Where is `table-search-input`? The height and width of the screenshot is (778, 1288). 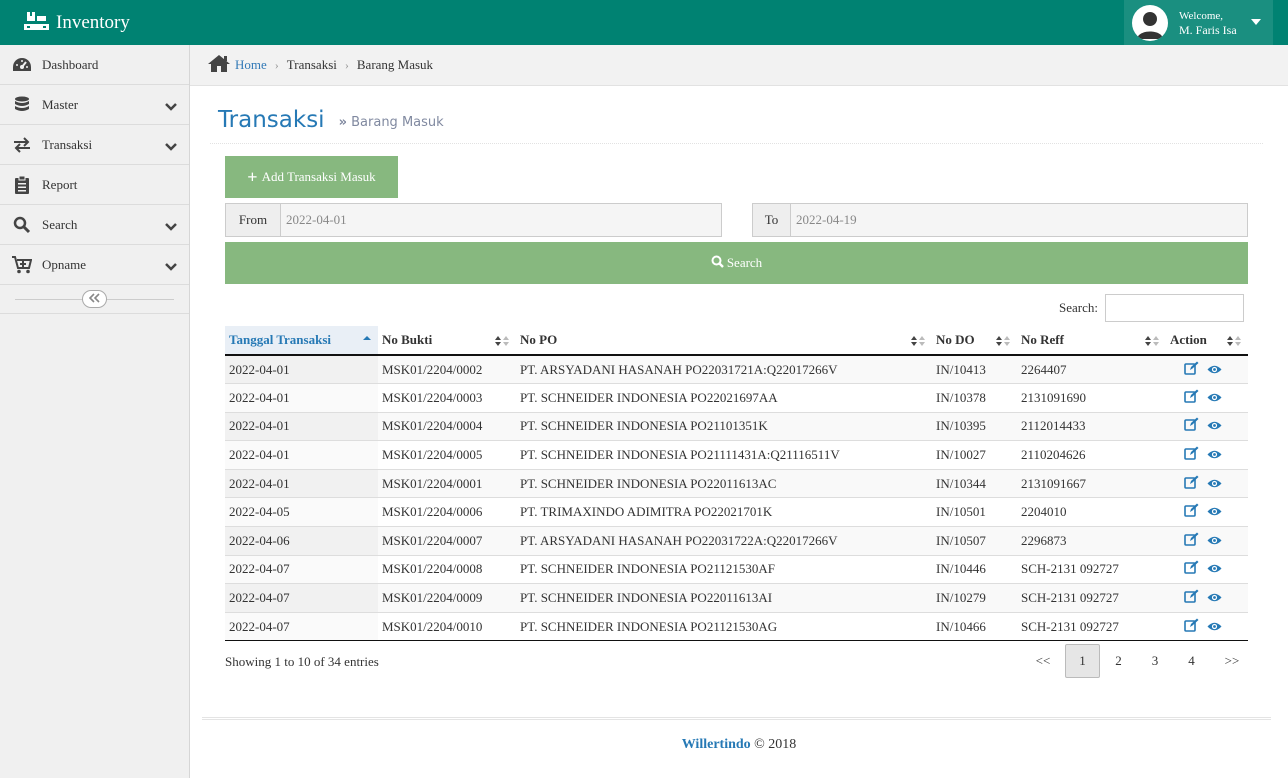 table-search-input is located at coordinates (1174, 308).